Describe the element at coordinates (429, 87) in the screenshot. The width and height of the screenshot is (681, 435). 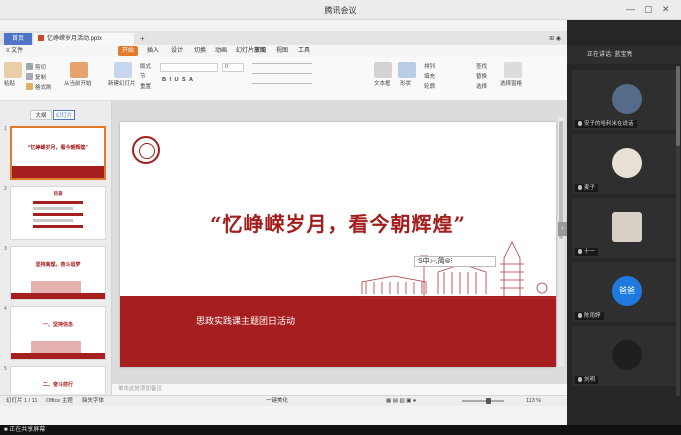
I see `outline-button: 轮廓` at that location.